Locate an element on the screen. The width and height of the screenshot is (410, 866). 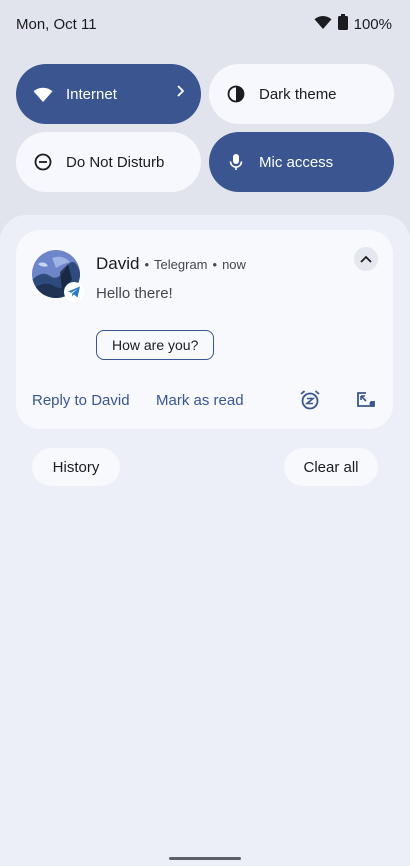
chevron-right-icon is located at coordinates (180, 93).